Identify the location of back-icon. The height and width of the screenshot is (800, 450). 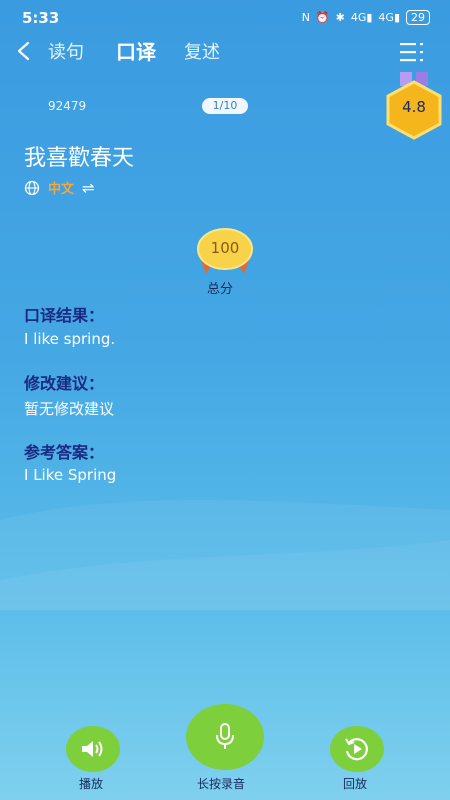
(24, 51).